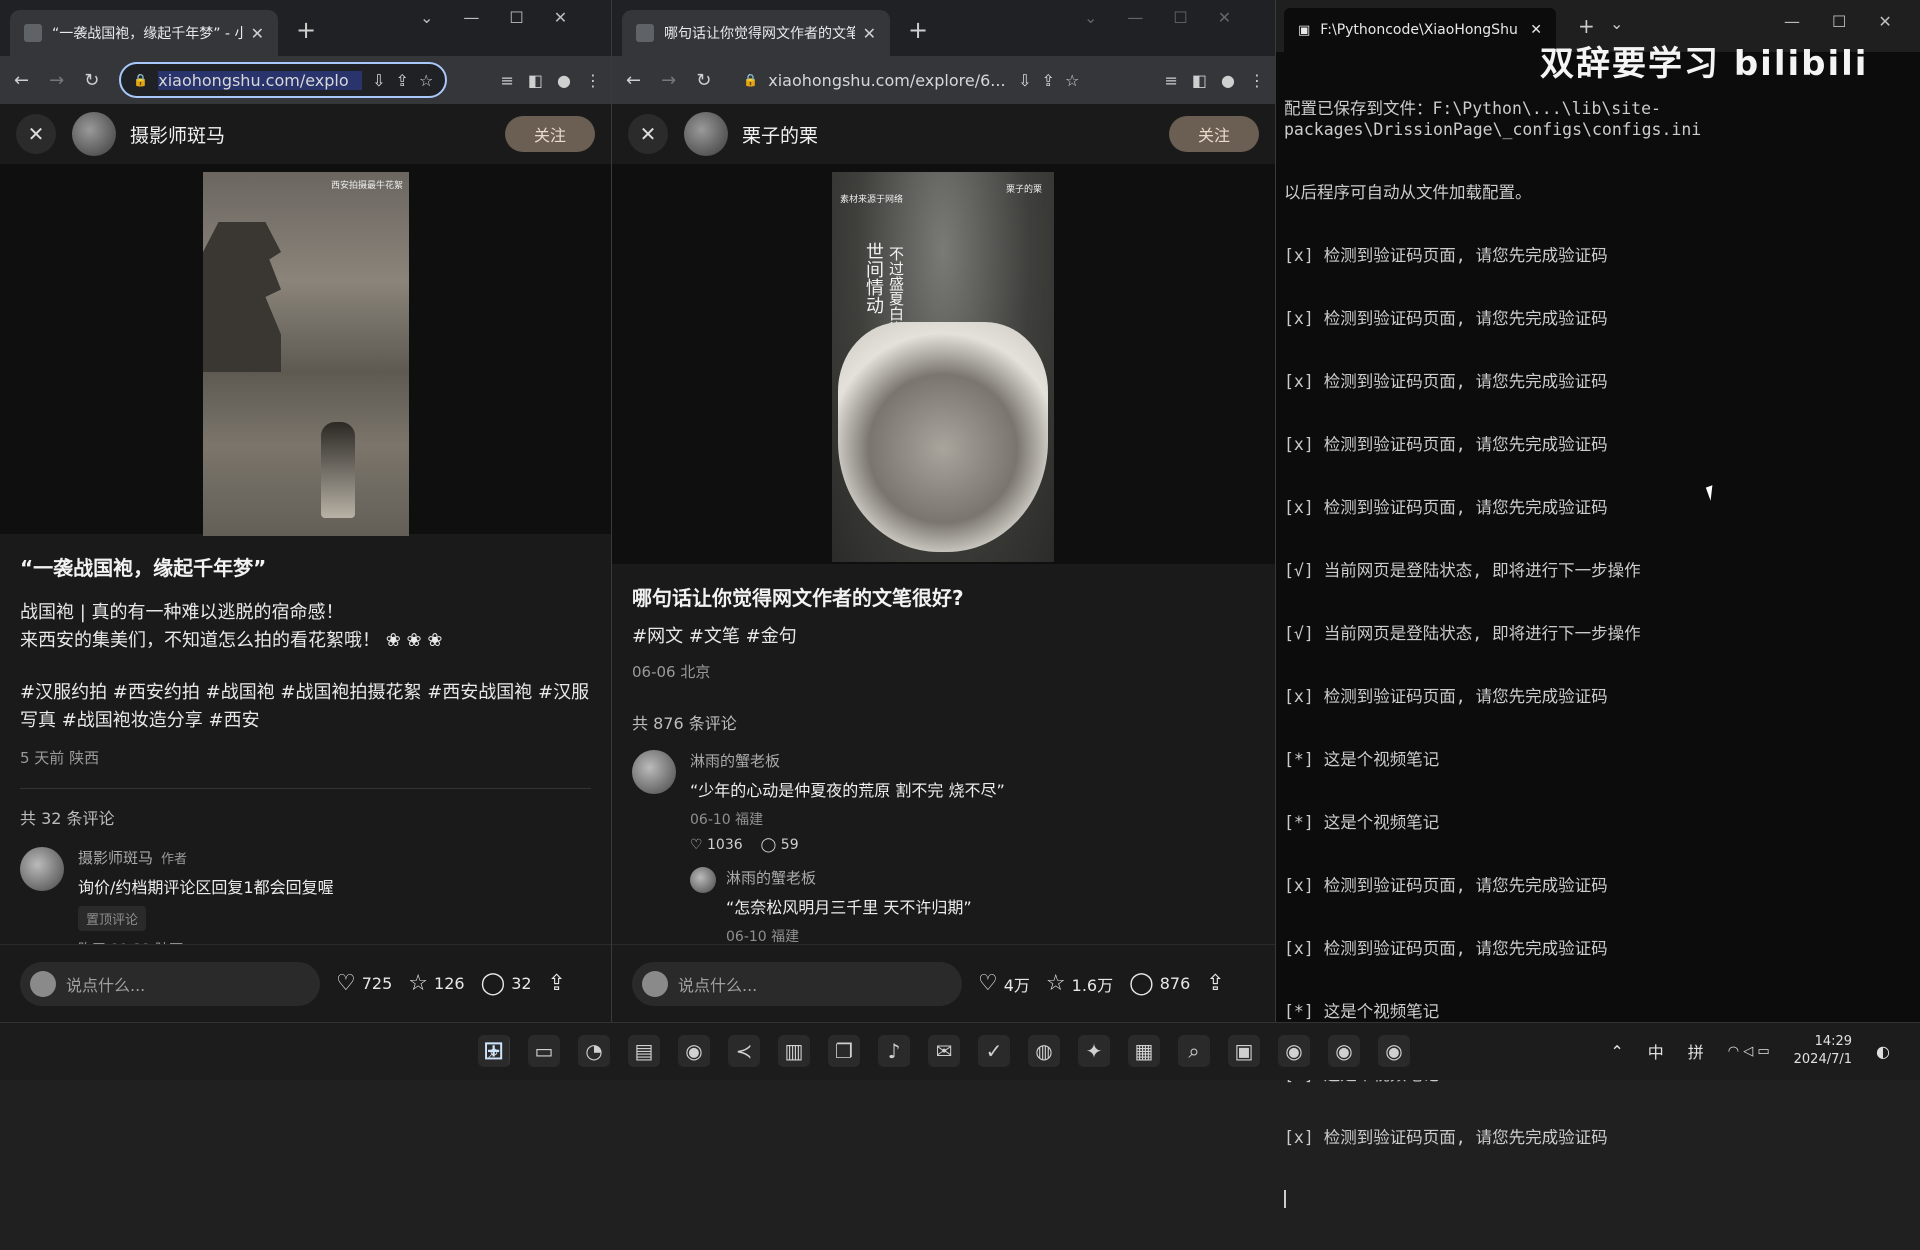  What do you see at coordinates (1044, 1051) in the screenshot?
I see `wechat-icon: ◍` at bounding box center [1044, 1051].